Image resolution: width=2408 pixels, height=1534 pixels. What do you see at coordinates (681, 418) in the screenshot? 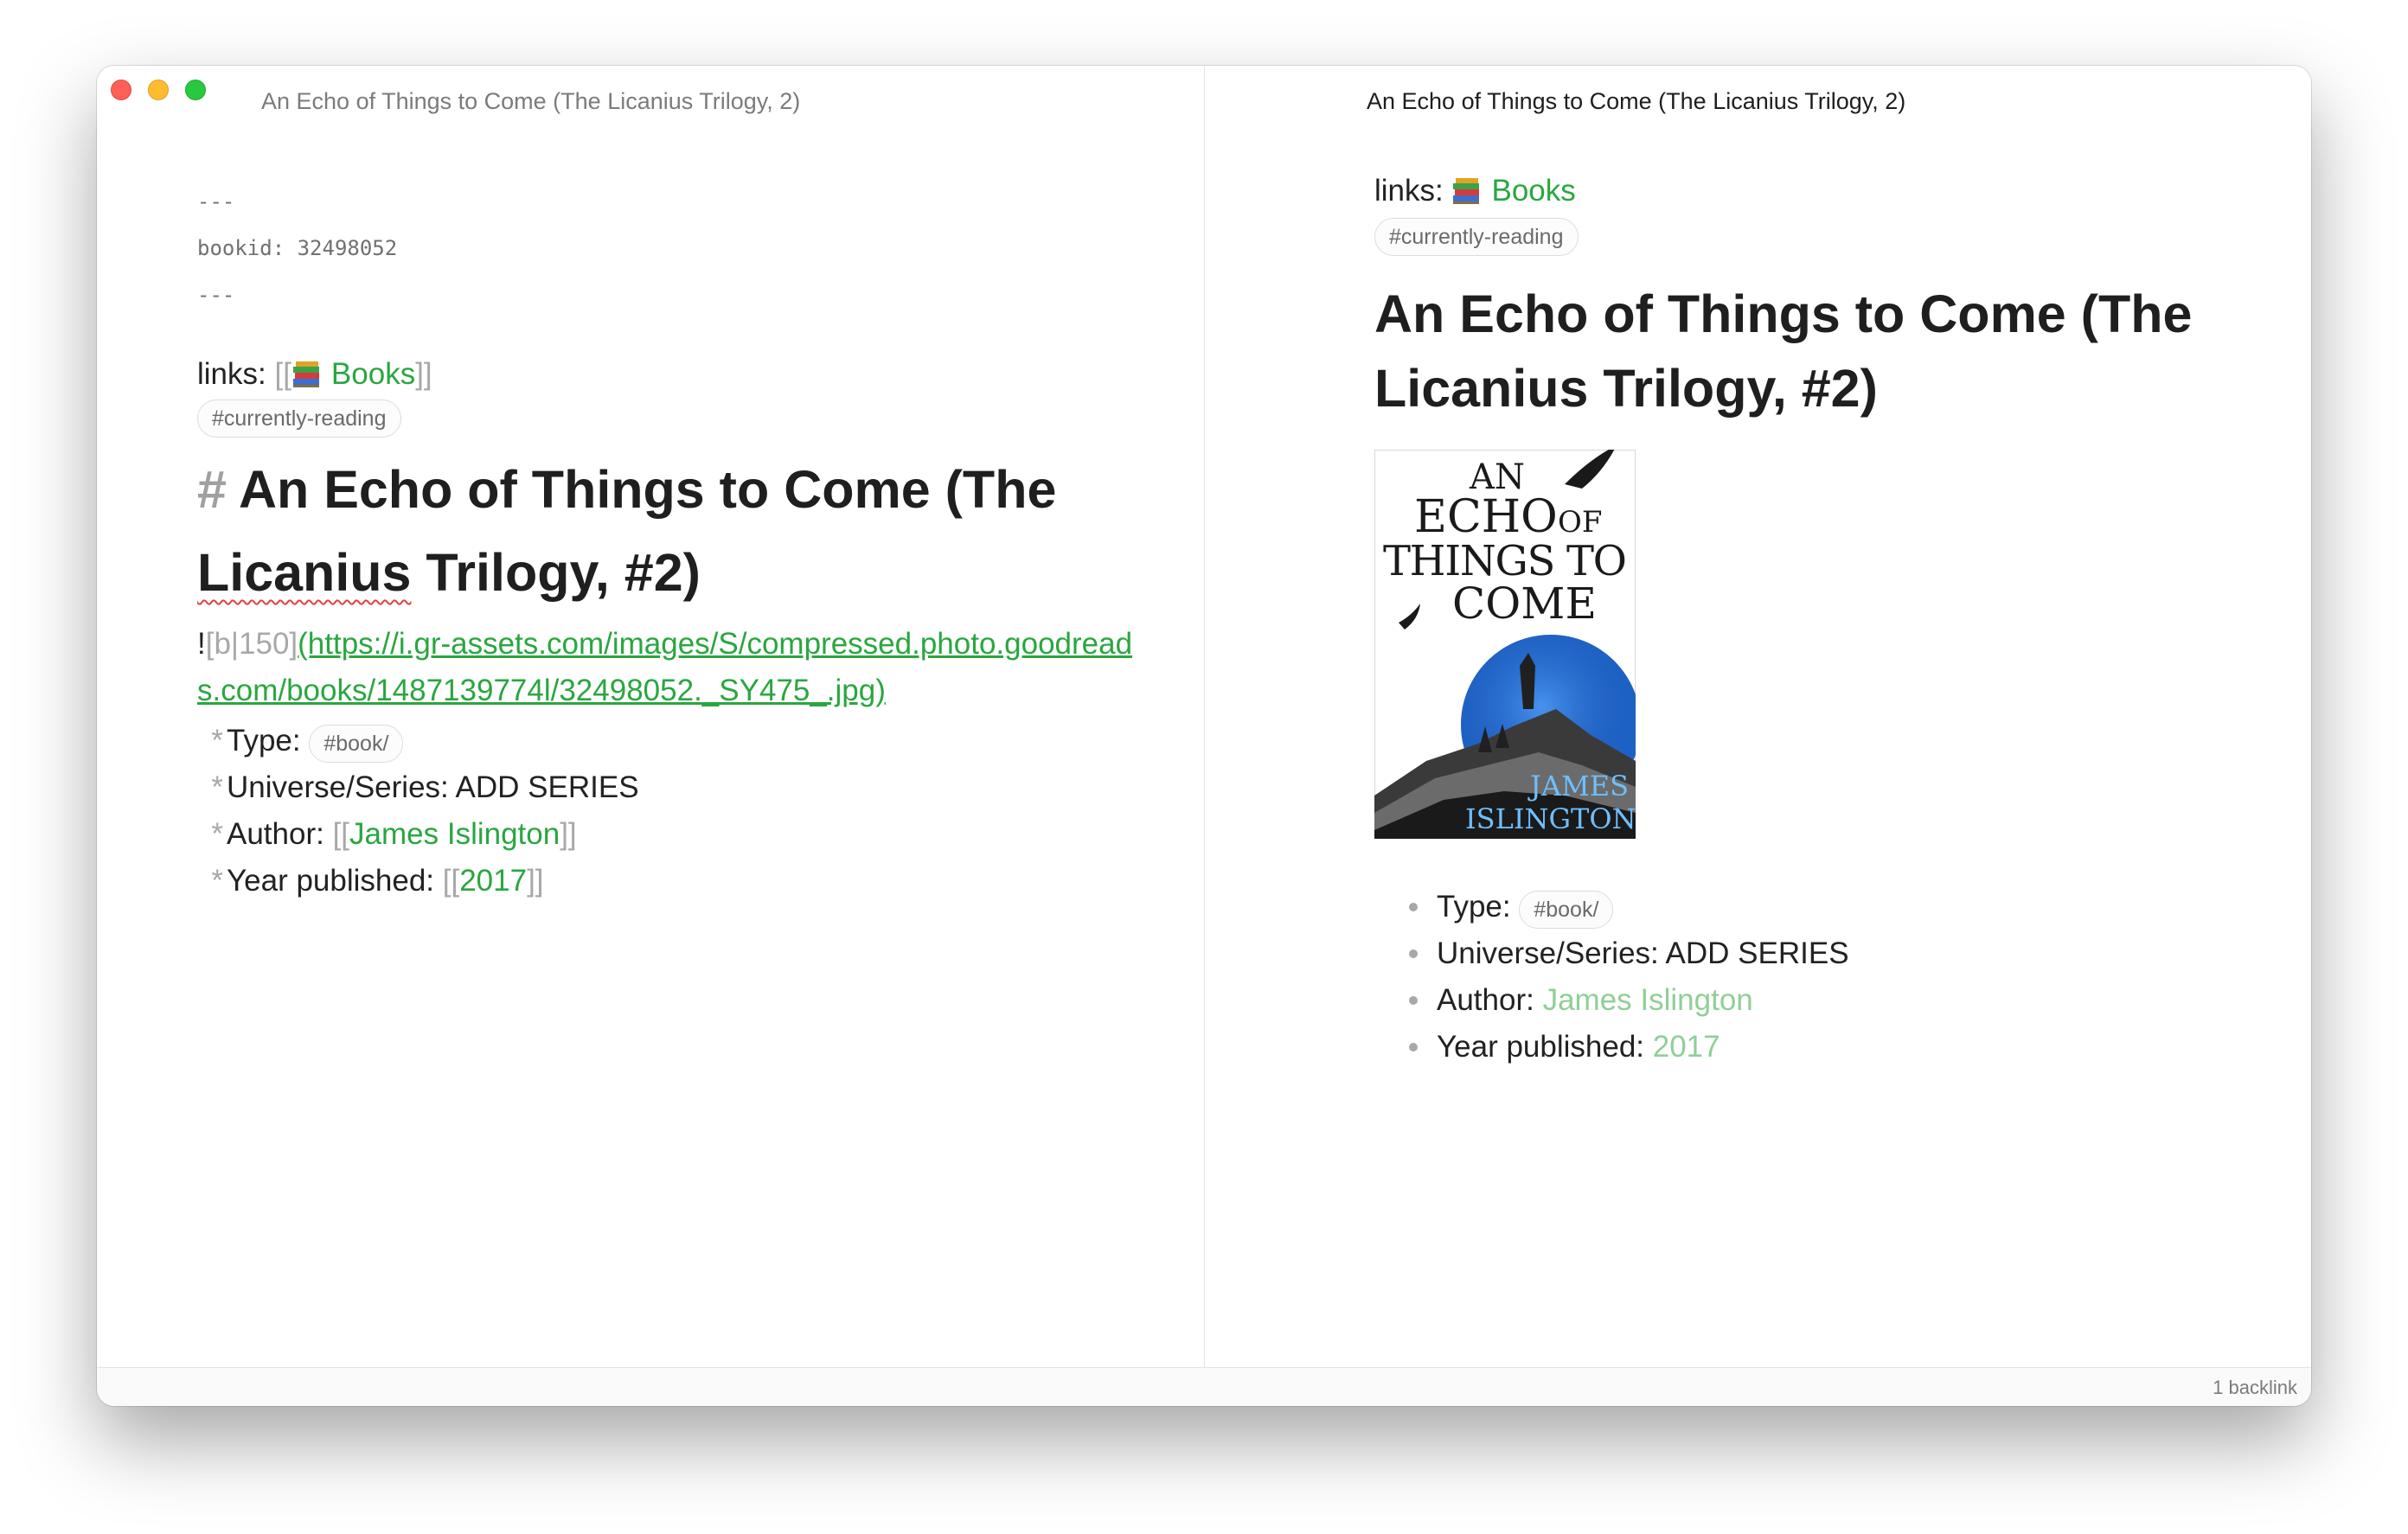
I see `tag-line: #currently-reading` at bounding box center [681, 418].